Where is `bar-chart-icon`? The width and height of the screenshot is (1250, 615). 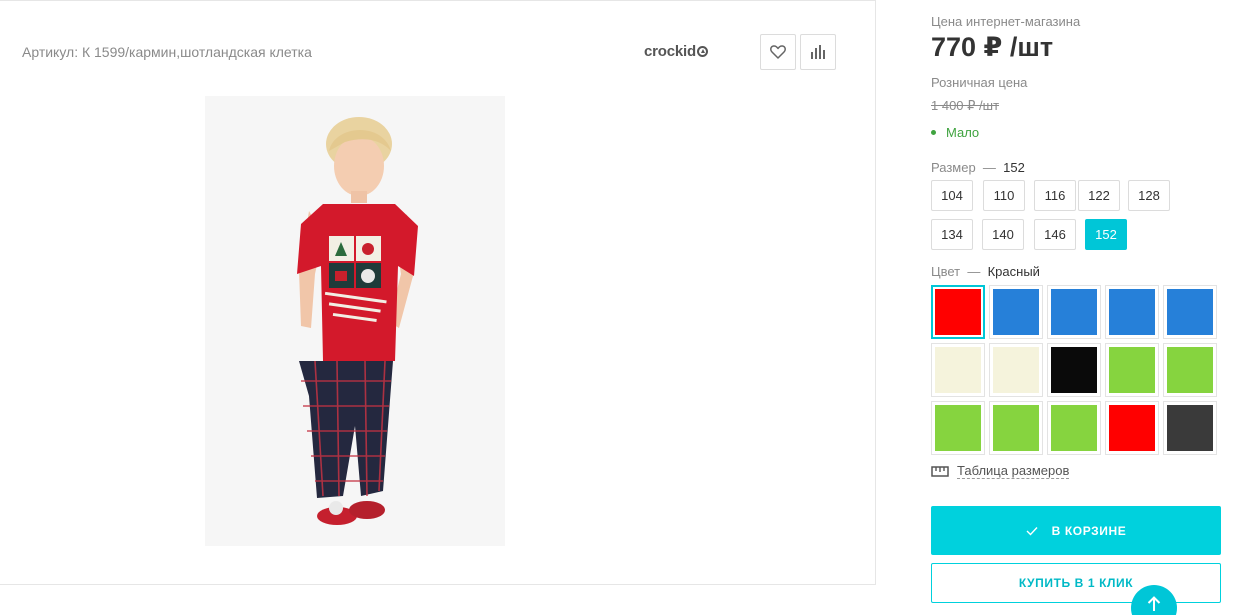 bar-chart-icon is located at coordinates (818, 52).